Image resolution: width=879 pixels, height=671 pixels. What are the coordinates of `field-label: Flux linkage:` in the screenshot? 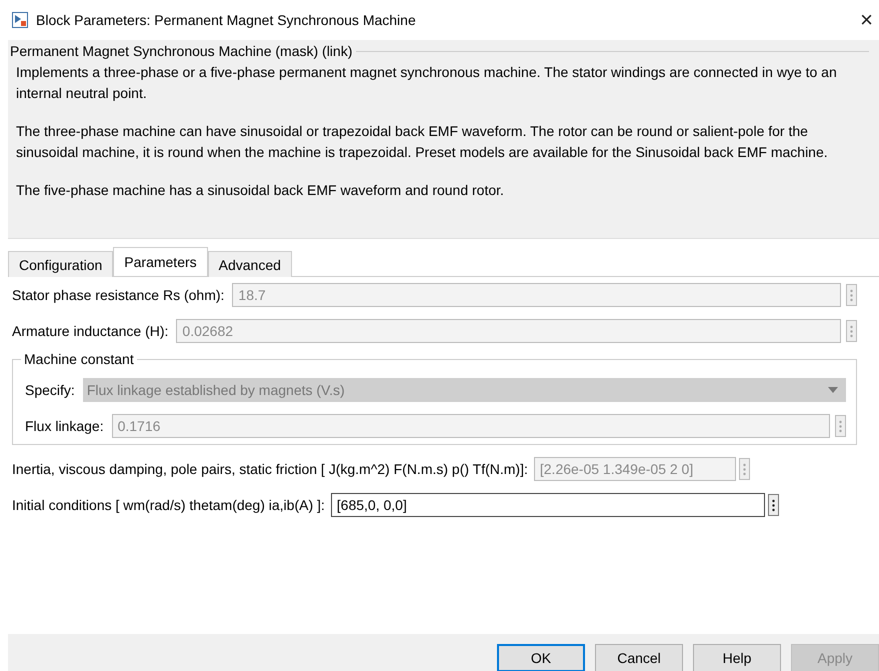 It's located at (64, 426).